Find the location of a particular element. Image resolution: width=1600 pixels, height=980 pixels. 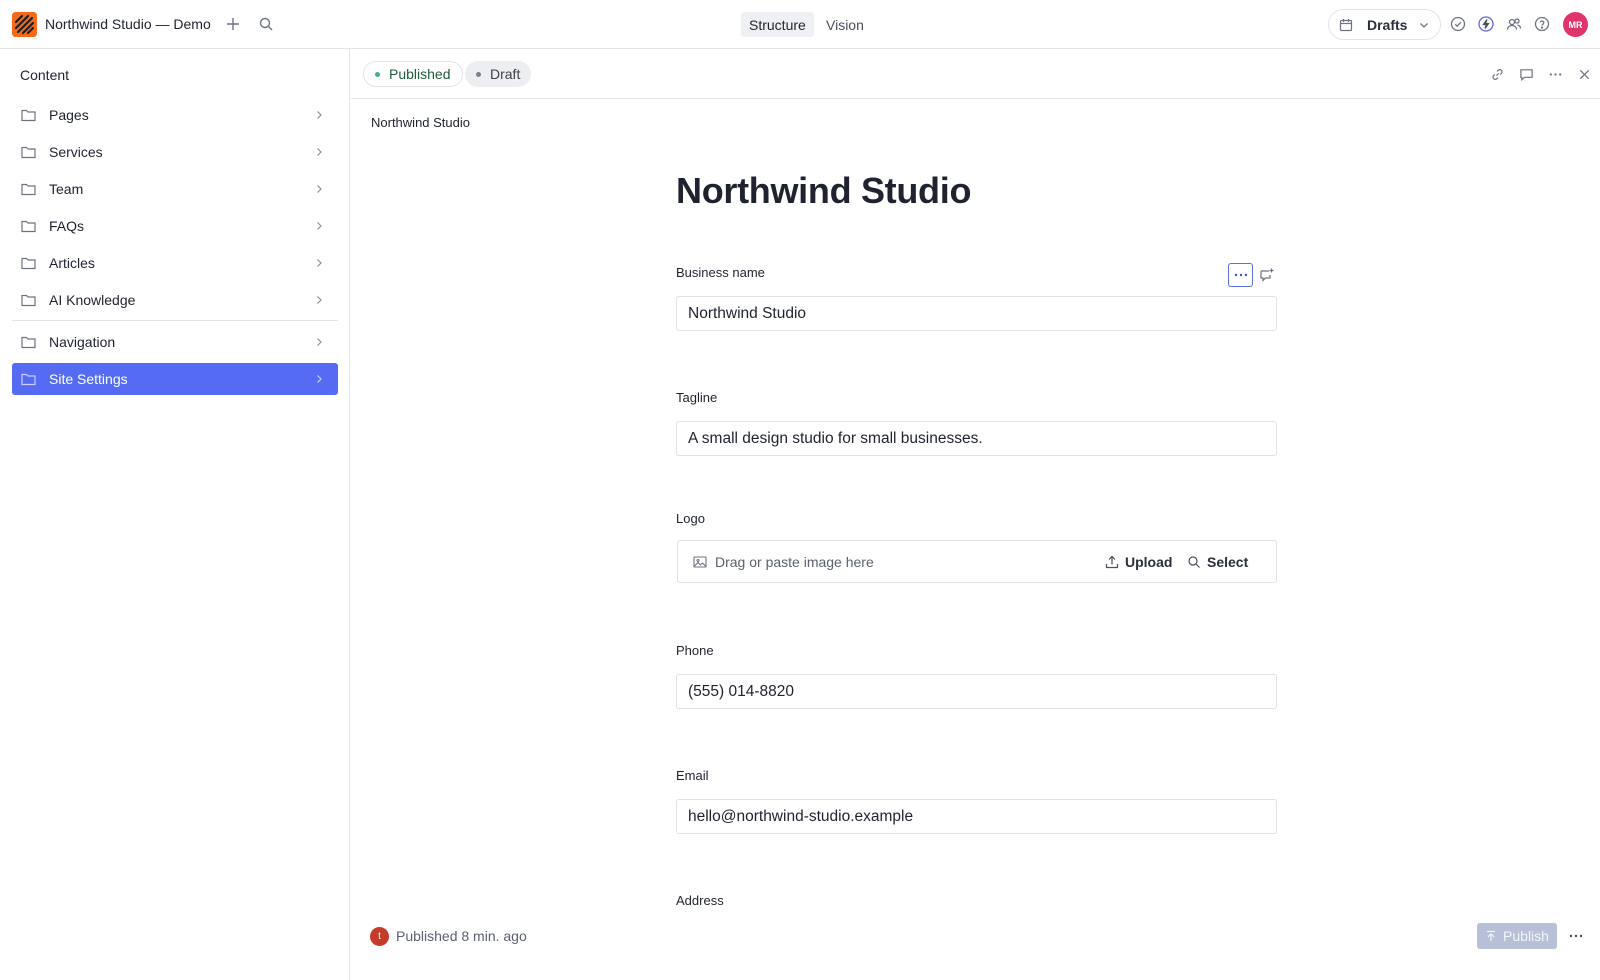

sidebar-item-label: FAQs is located at coordinates (67, 226).